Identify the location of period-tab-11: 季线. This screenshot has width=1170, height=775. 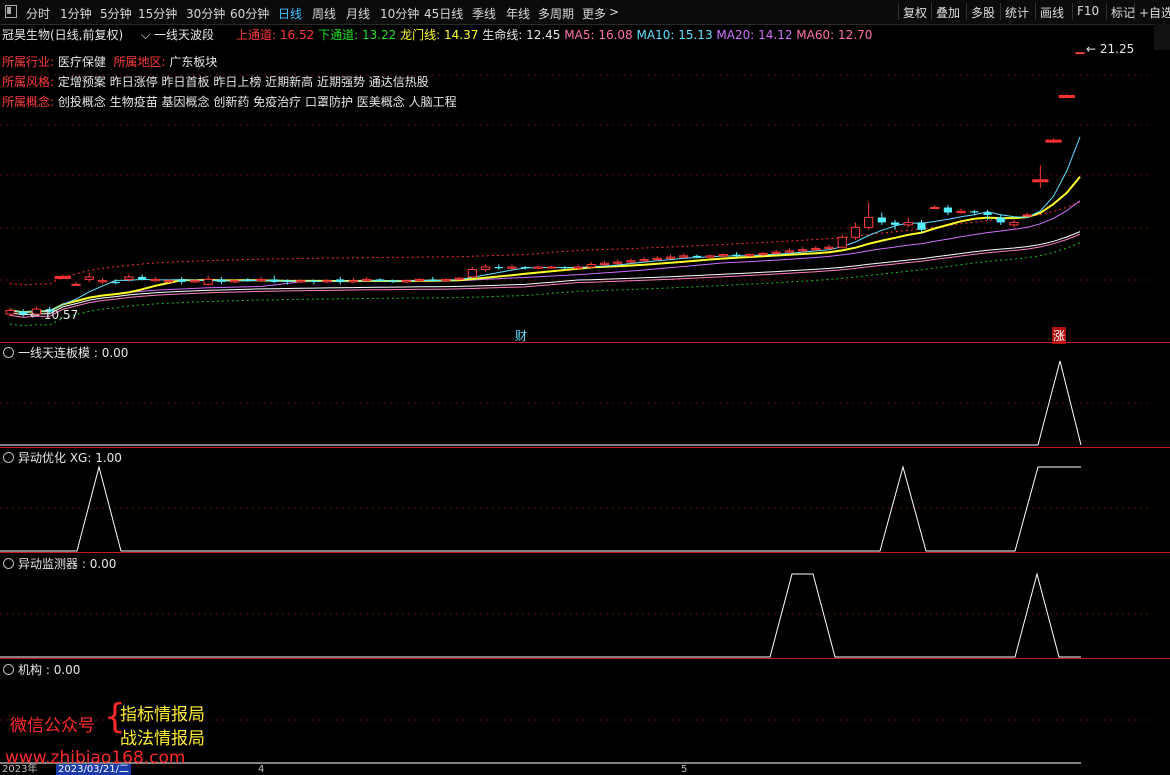
(484, 13).